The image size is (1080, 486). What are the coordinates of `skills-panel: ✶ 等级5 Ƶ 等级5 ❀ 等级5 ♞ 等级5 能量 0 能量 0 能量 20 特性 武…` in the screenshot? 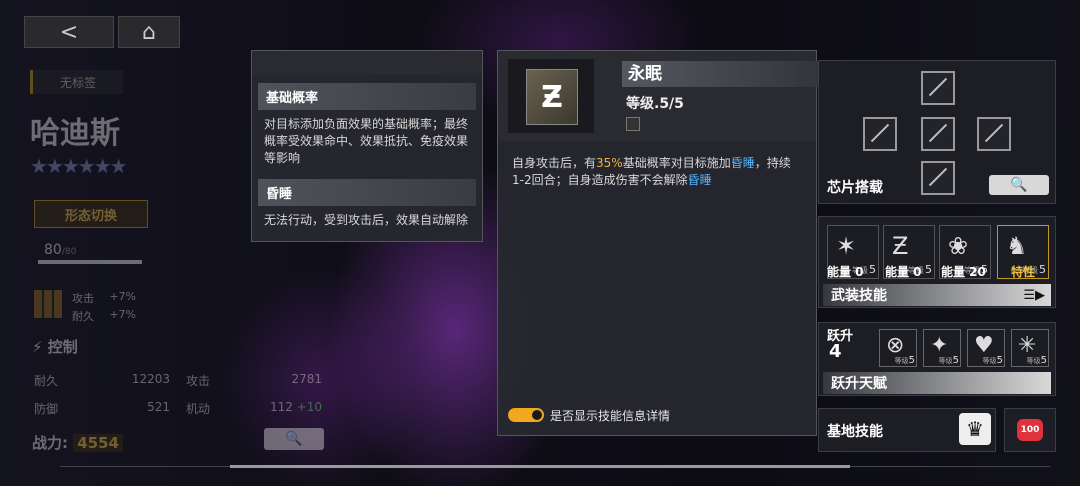 It's located at (937, 262).